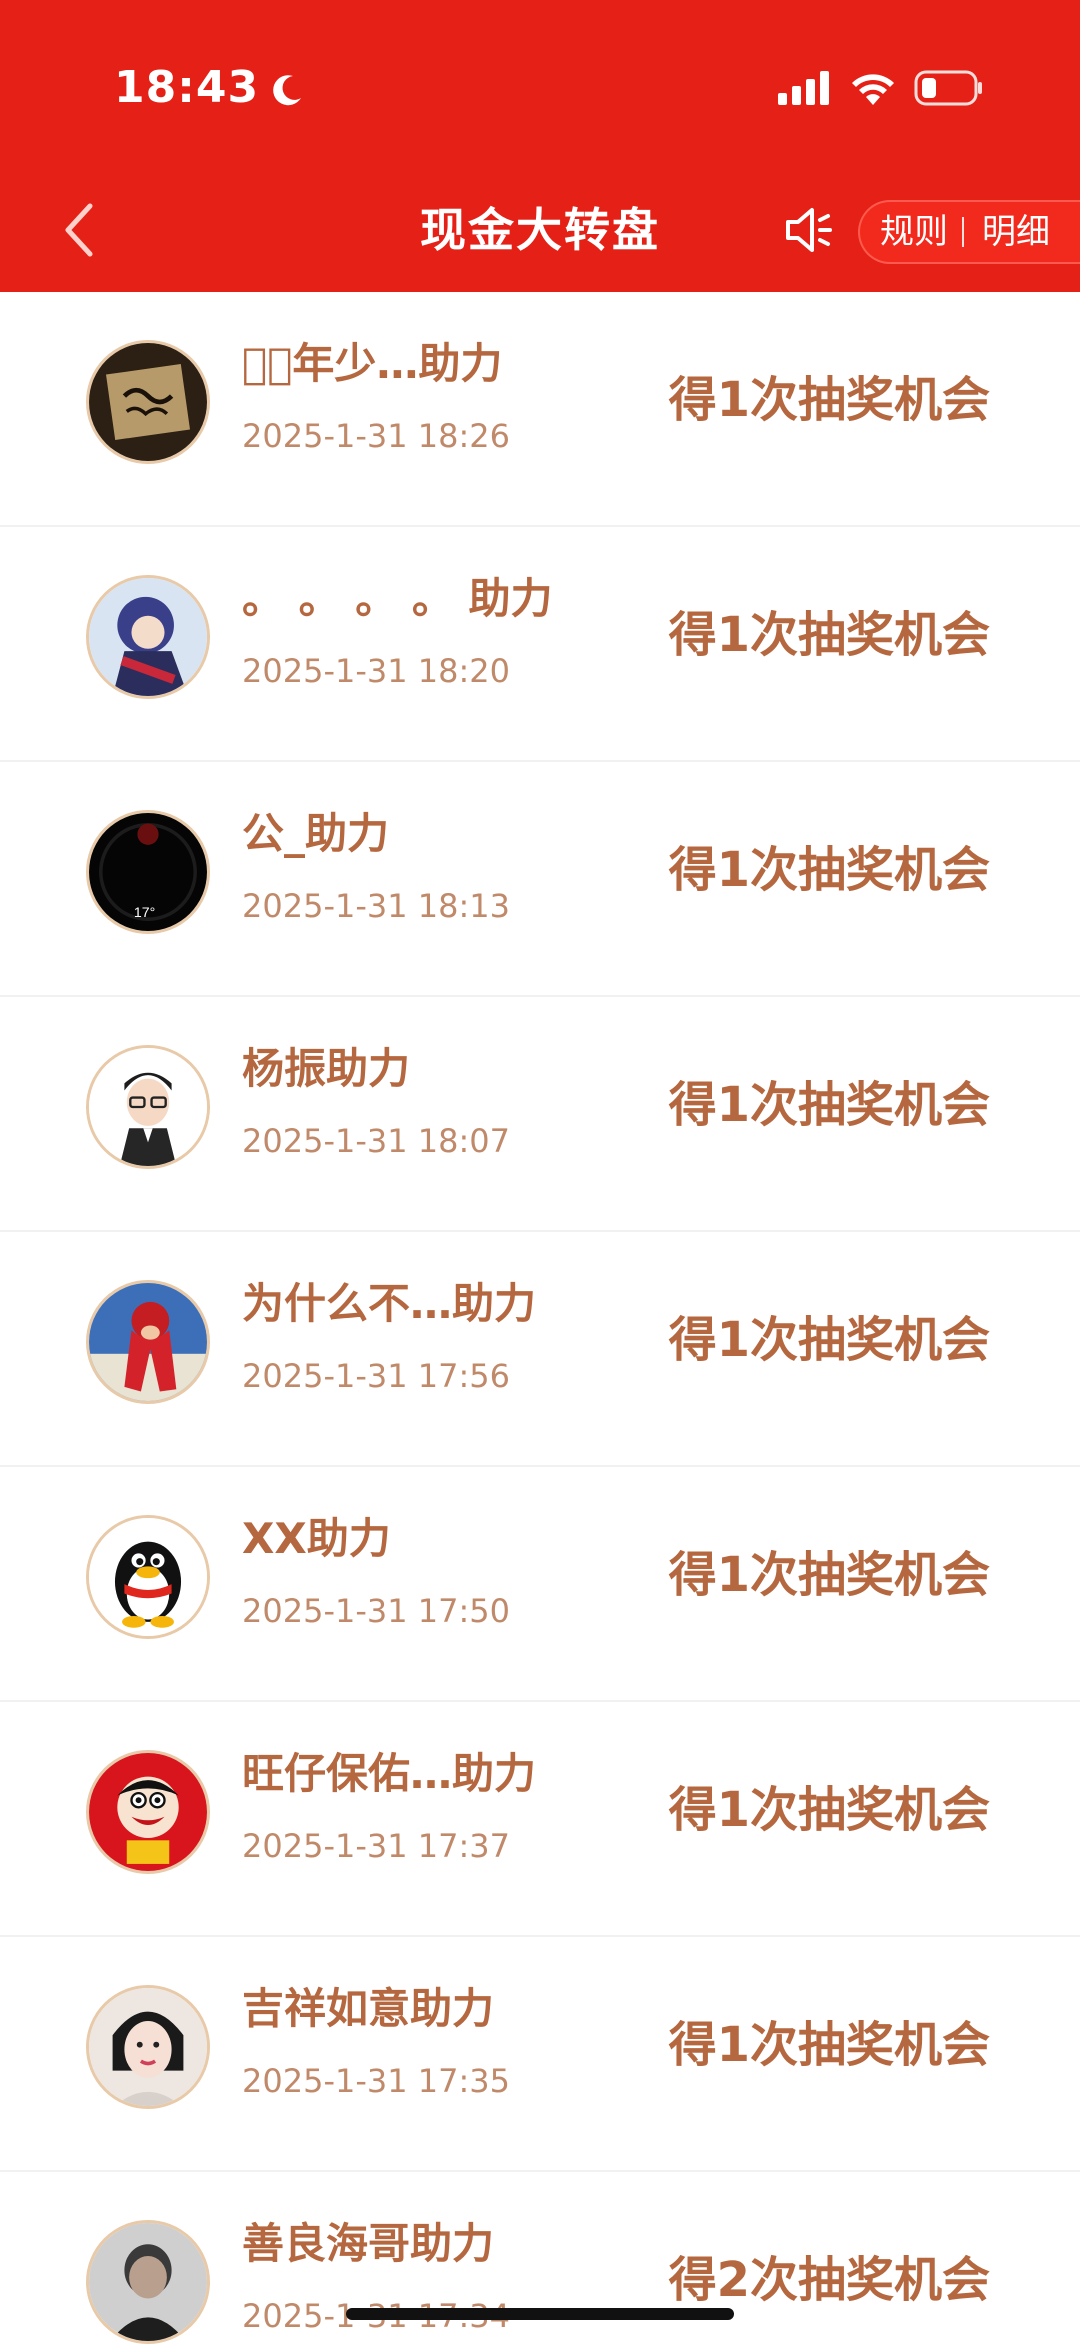 The width and height of the screenshot is (1080, 2348). Describe the element at coordinates (397, 598) in the screenshot. I see `item-name: 。 。 。 。 助力` at that location.